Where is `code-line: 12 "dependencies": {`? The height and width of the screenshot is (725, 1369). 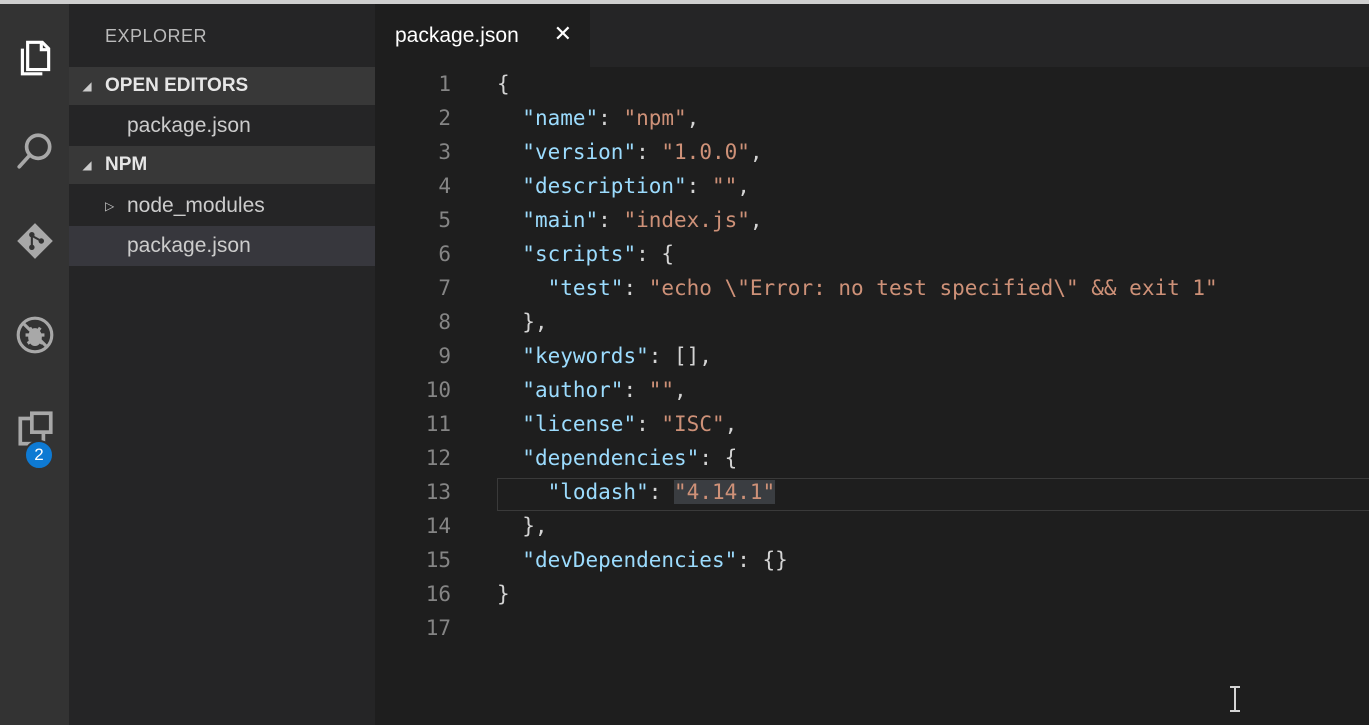 code-line: 12 "dependencies": { is located at coordinates (872, 458).